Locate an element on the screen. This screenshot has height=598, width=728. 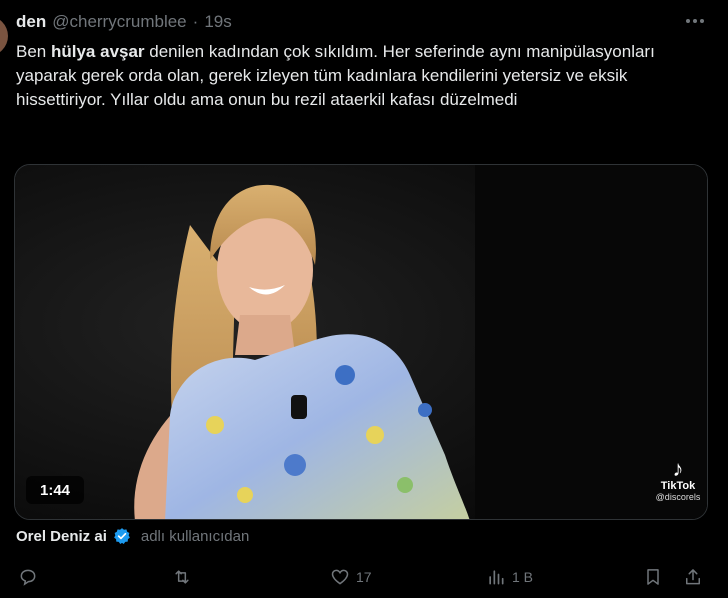
tweet-text-intro: Ben is located at coordinates (33, 51).